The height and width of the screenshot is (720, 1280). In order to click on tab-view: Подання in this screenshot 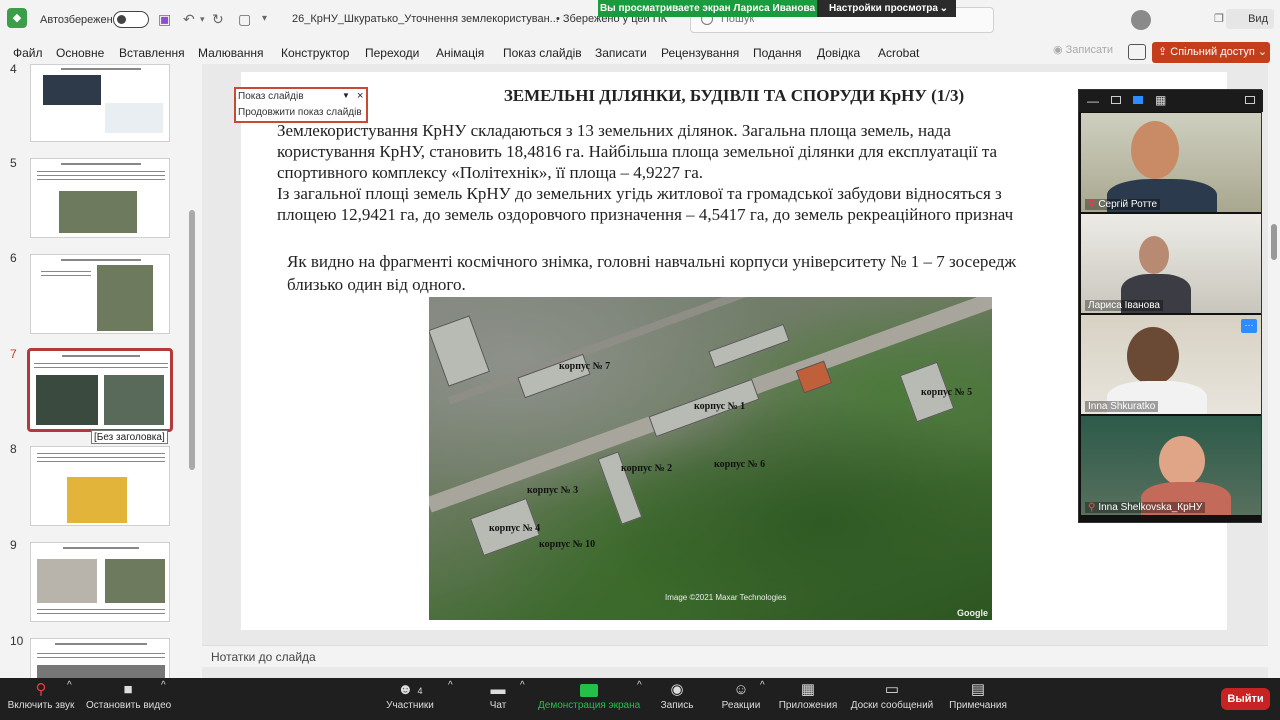, I will do `click(777, 53)`.